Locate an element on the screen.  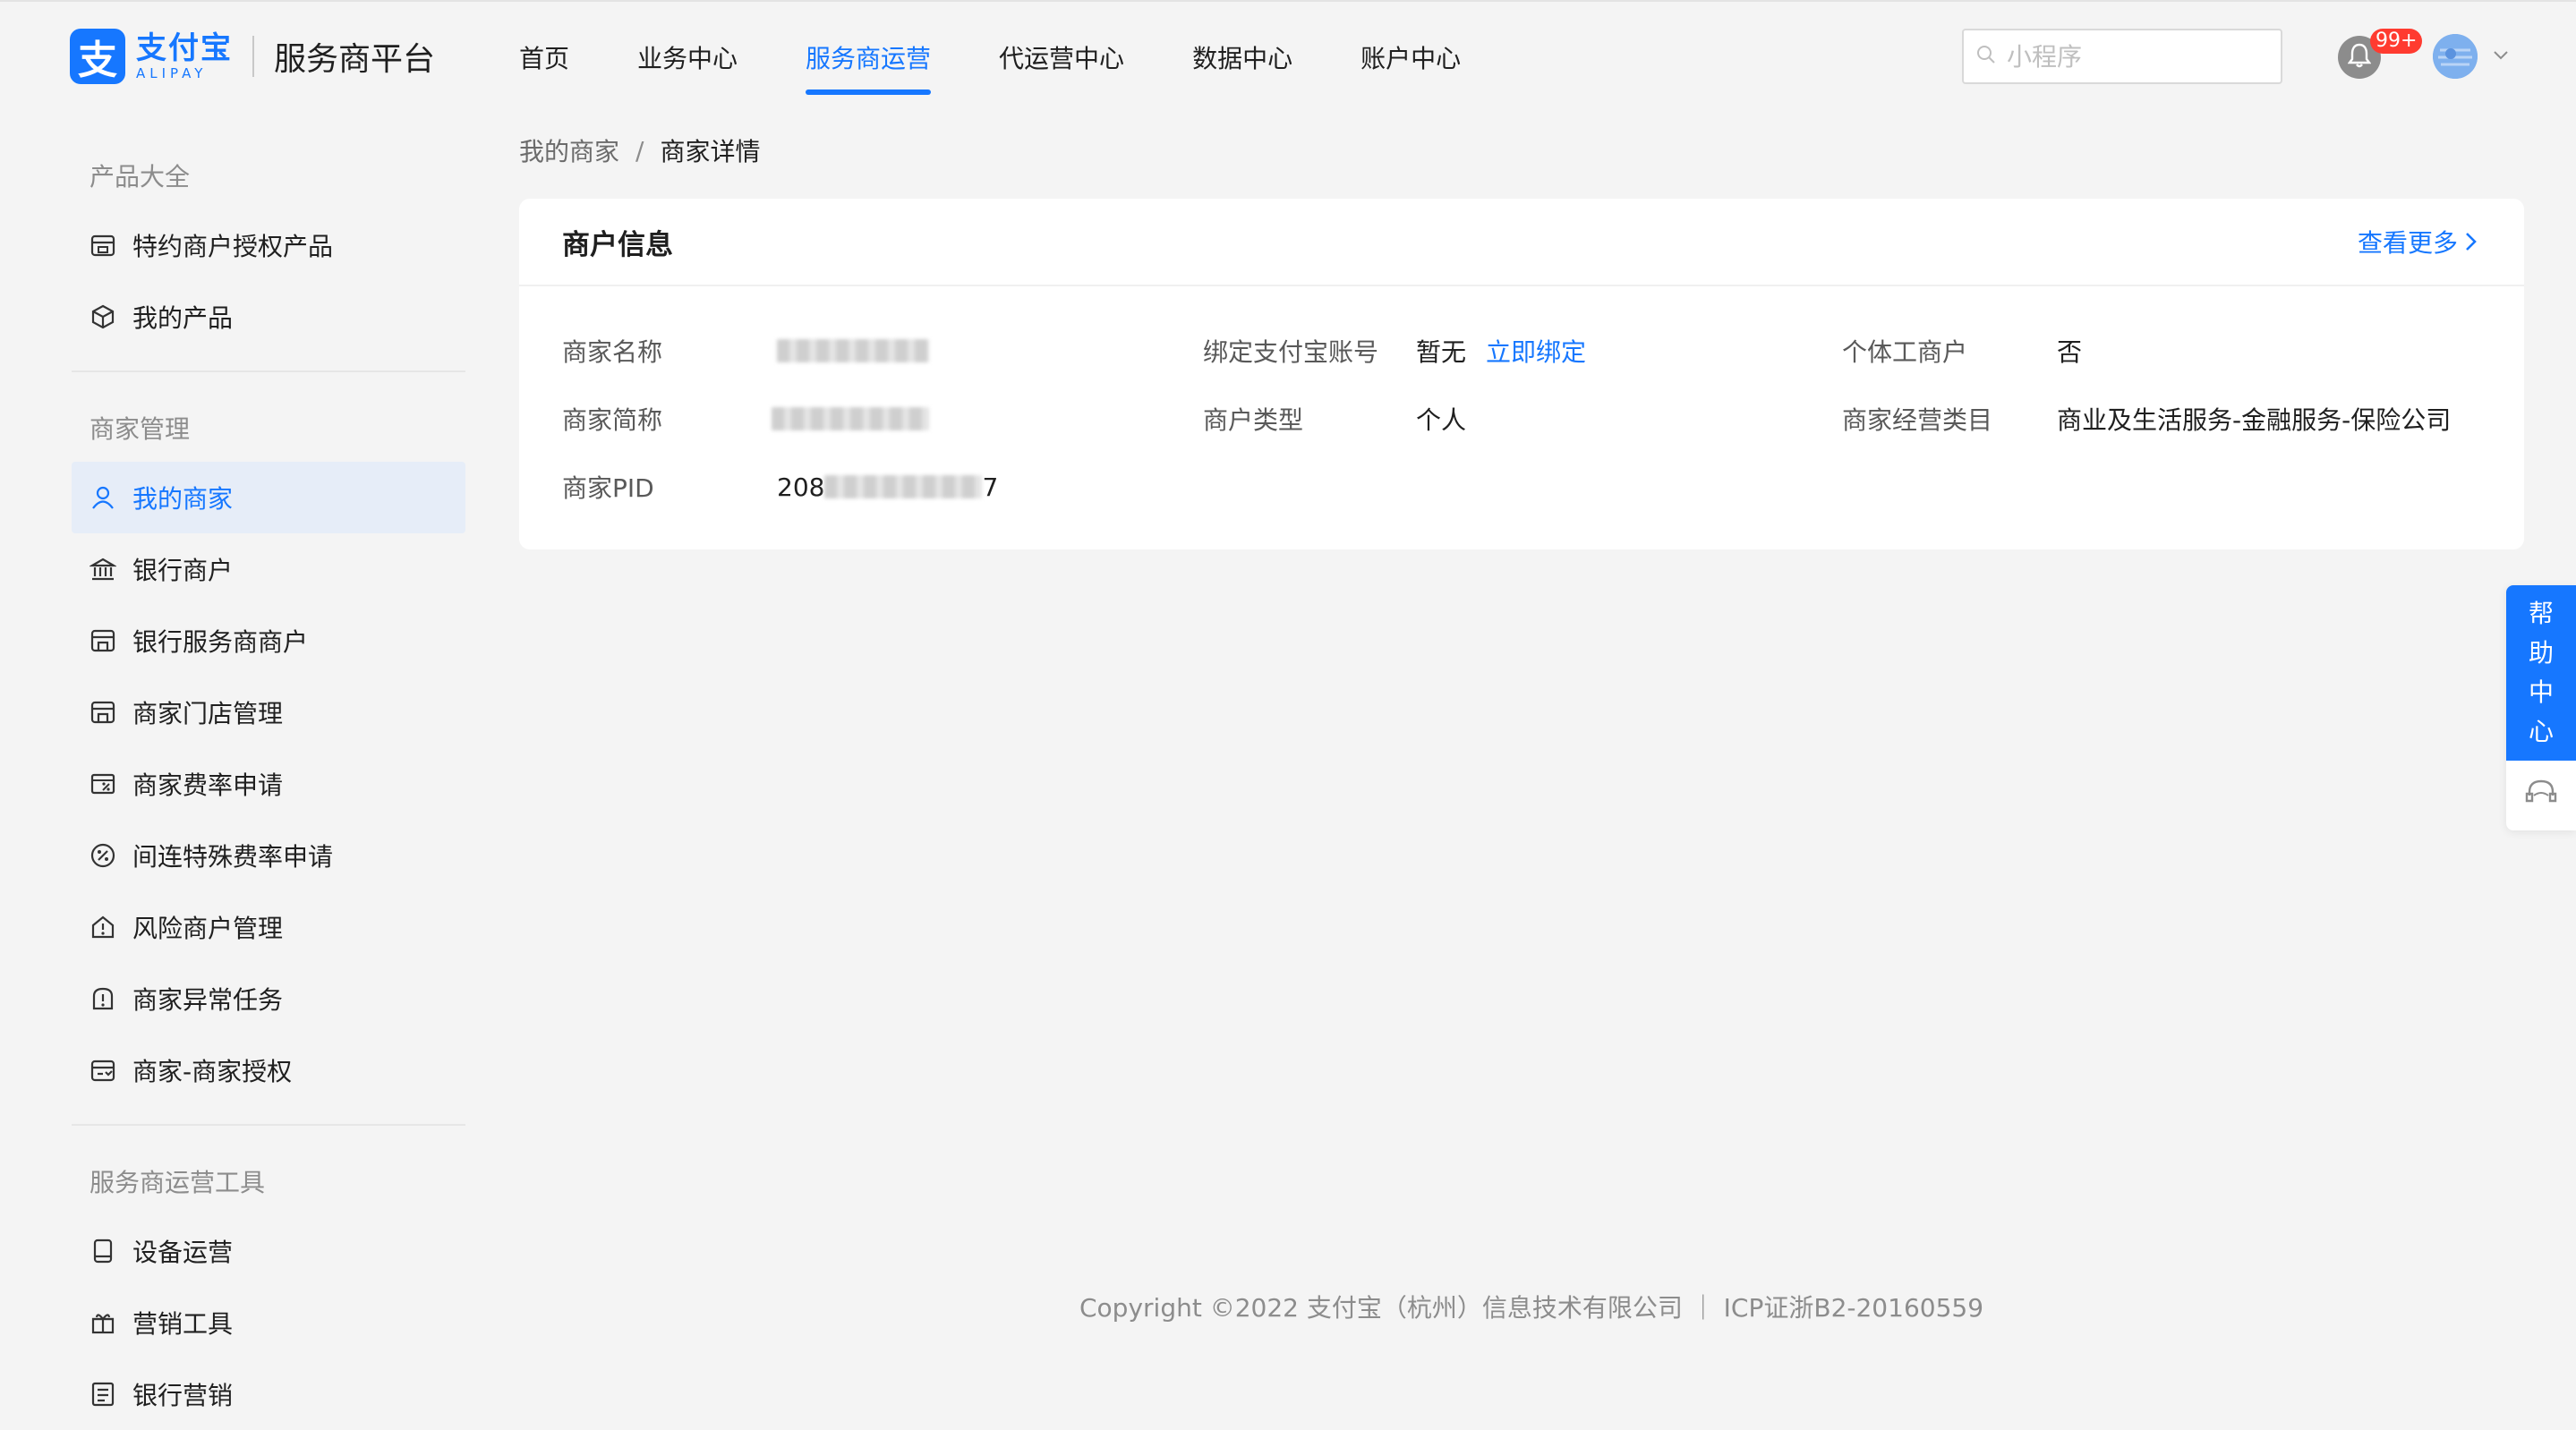
view-more-label: 查看更多 is located at coordinates (2407, 243).